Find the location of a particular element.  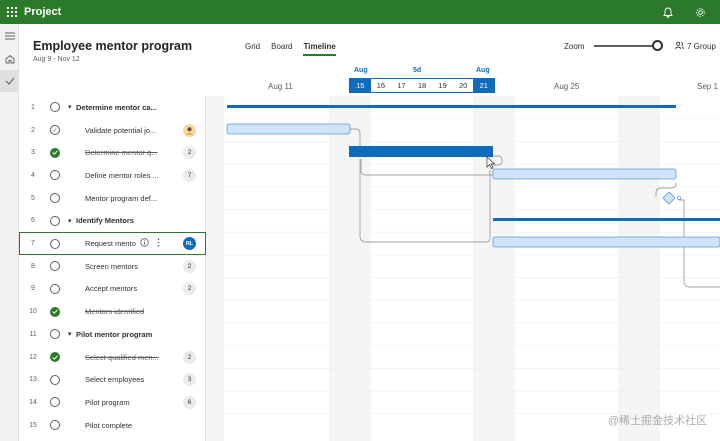

waffle-icon is located at coordinates (12, 12).